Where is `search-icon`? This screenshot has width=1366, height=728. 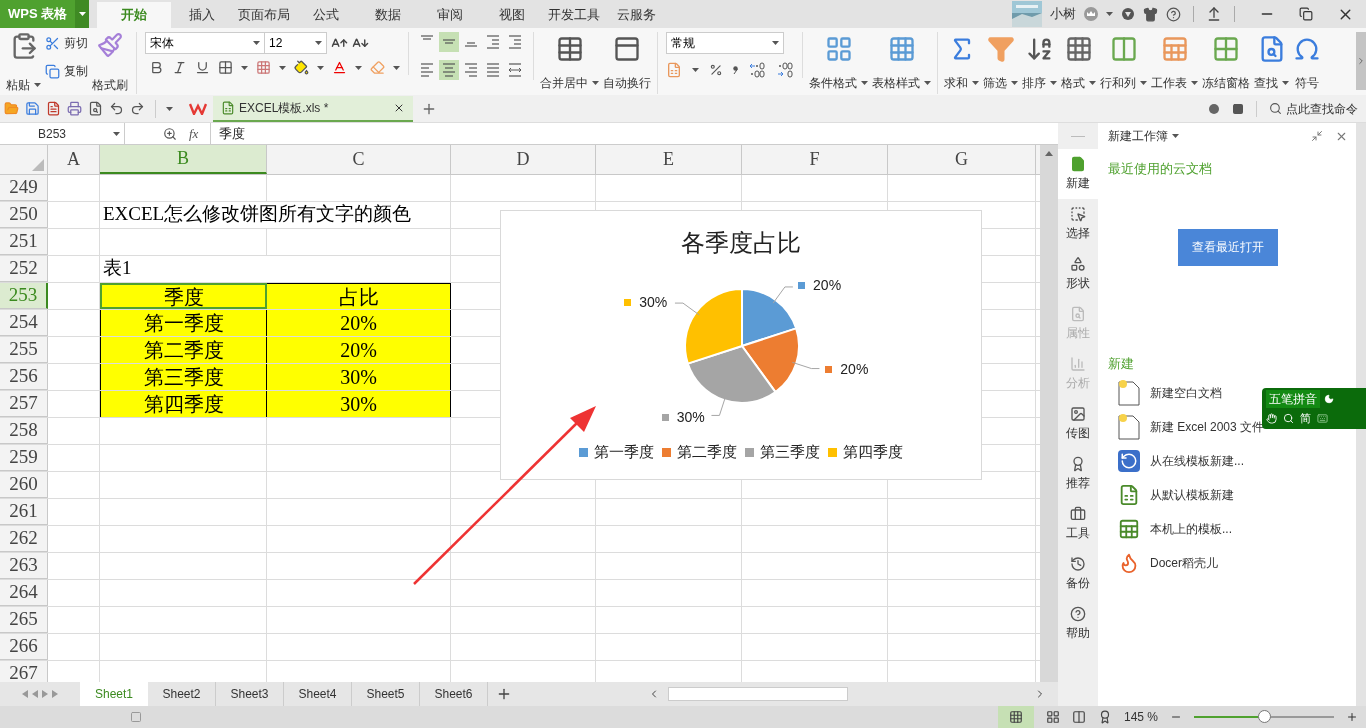
search-icon is located at coordinates (1288, 418).